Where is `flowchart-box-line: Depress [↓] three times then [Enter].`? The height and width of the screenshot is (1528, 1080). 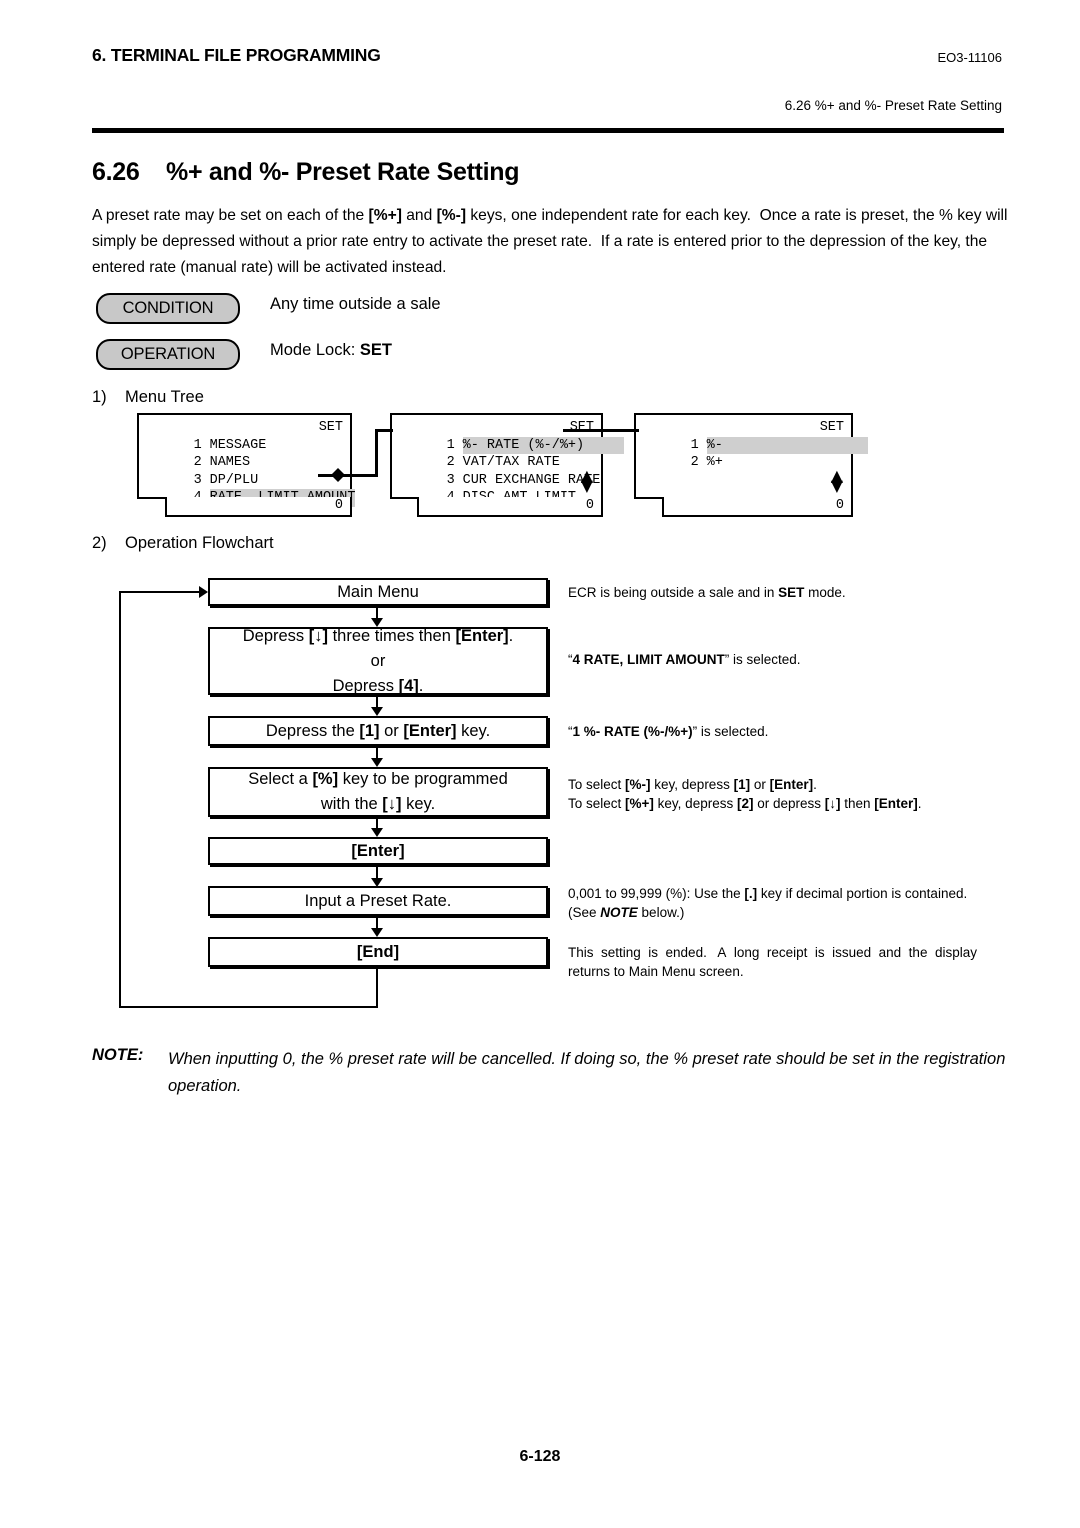 flowchart-box-line: Depress [↓] three times then [Enter]. is located at coordinates (378, 635).